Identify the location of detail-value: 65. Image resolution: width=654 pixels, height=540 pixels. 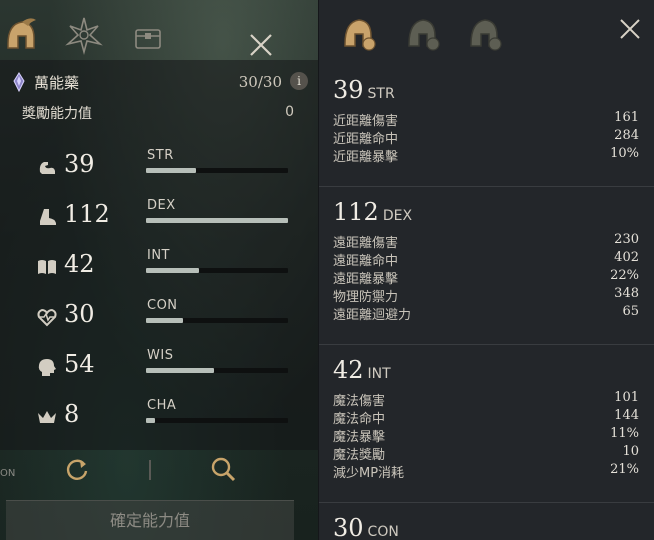
(630, 311).